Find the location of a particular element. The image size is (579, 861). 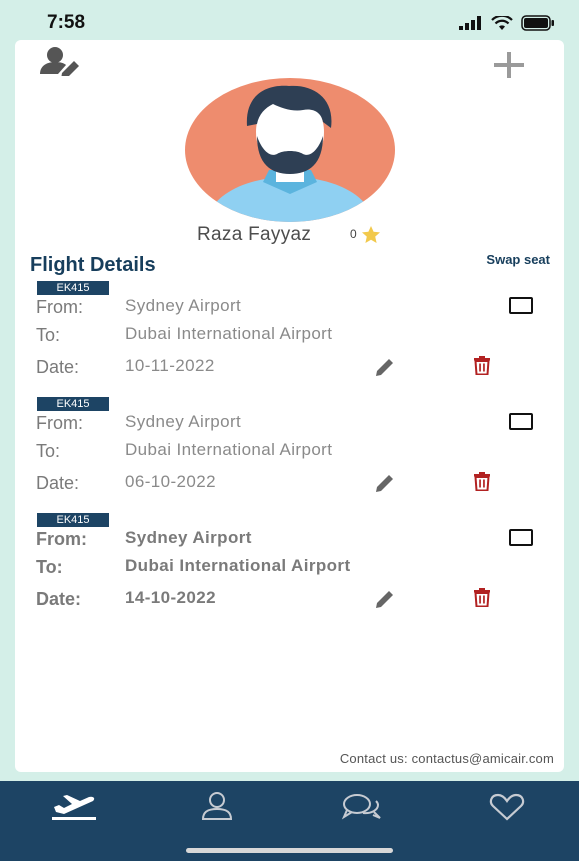

star-icon is located at coordinates (371, 234).